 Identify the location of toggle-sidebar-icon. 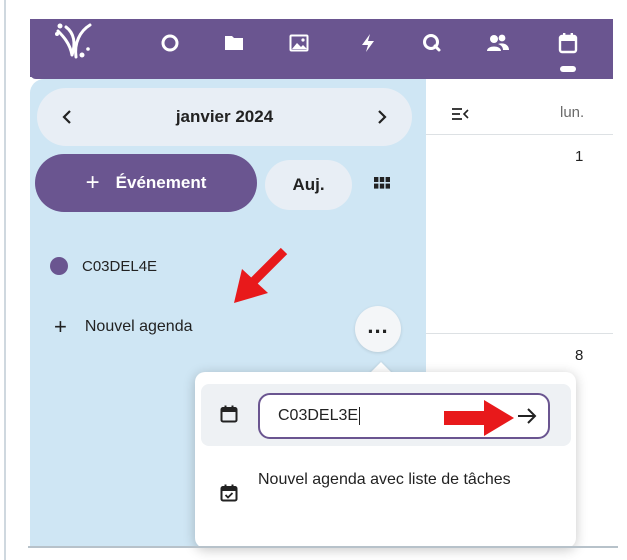
(460, 114).